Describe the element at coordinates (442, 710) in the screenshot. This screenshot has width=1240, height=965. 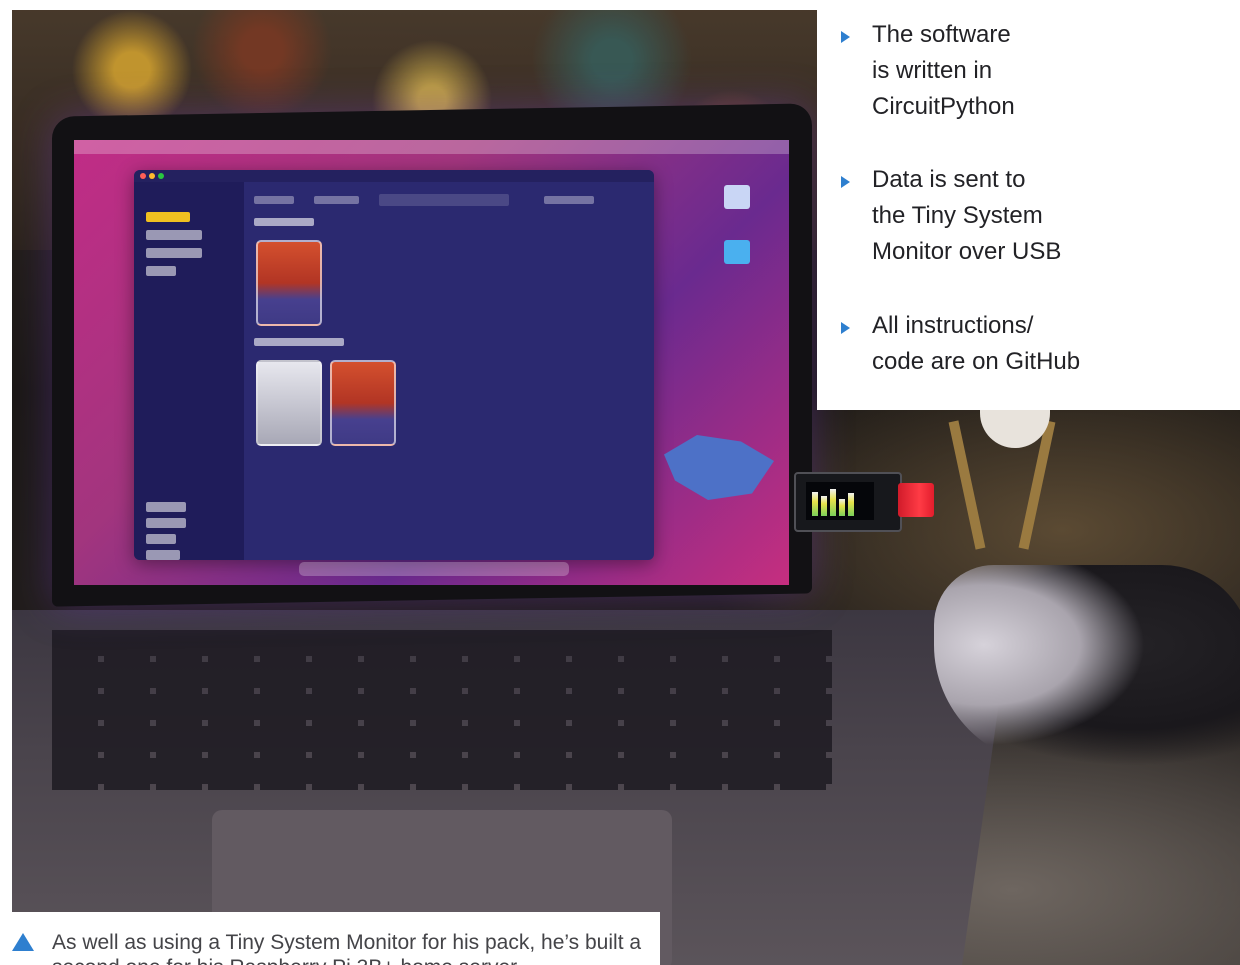
I see `laptop-keyboard` at that location.